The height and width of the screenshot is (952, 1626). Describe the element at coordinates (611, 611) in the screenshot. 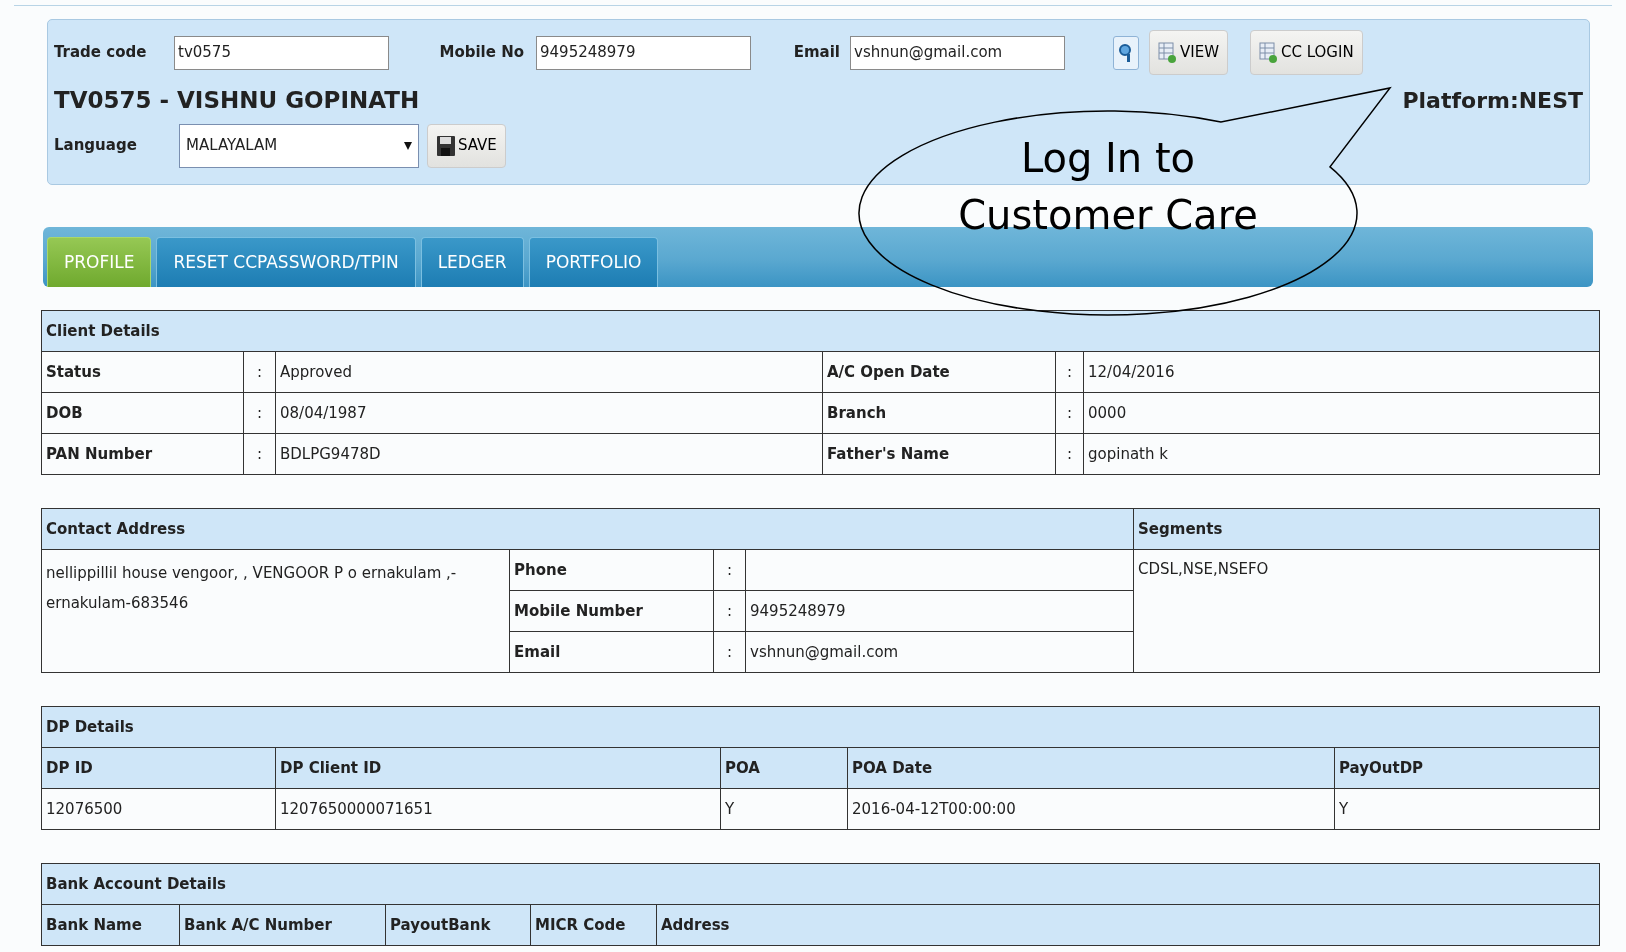

I see `field-label: Mobile Number` at that location.